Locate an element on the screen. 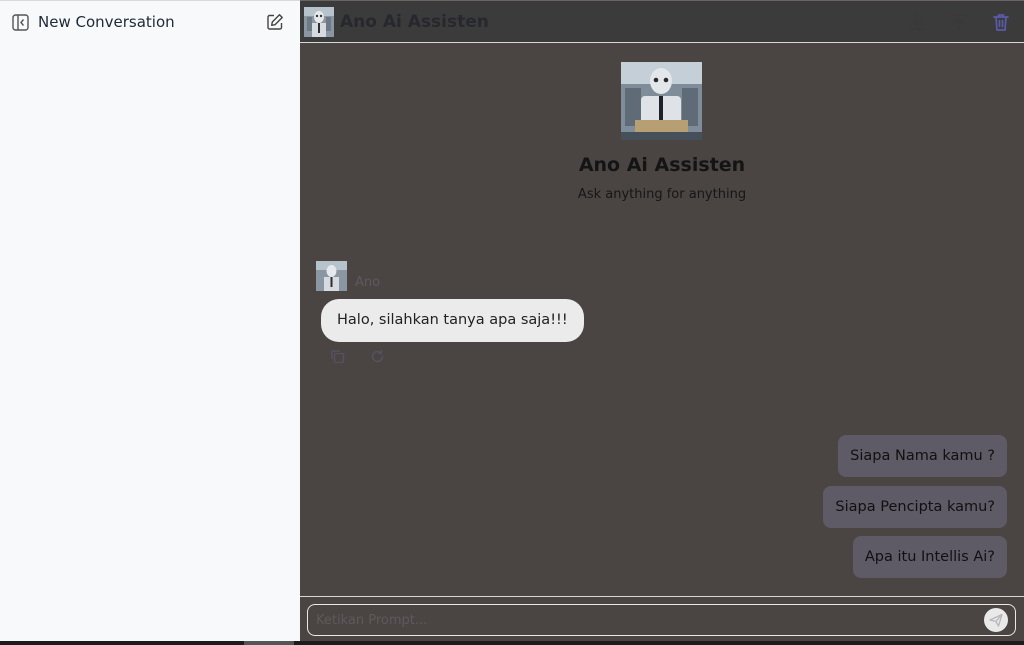 This screenshot has width=1024, height=645. suggestion-button: Siapa Pencipta kamu? is located at coordinates (915, 507).